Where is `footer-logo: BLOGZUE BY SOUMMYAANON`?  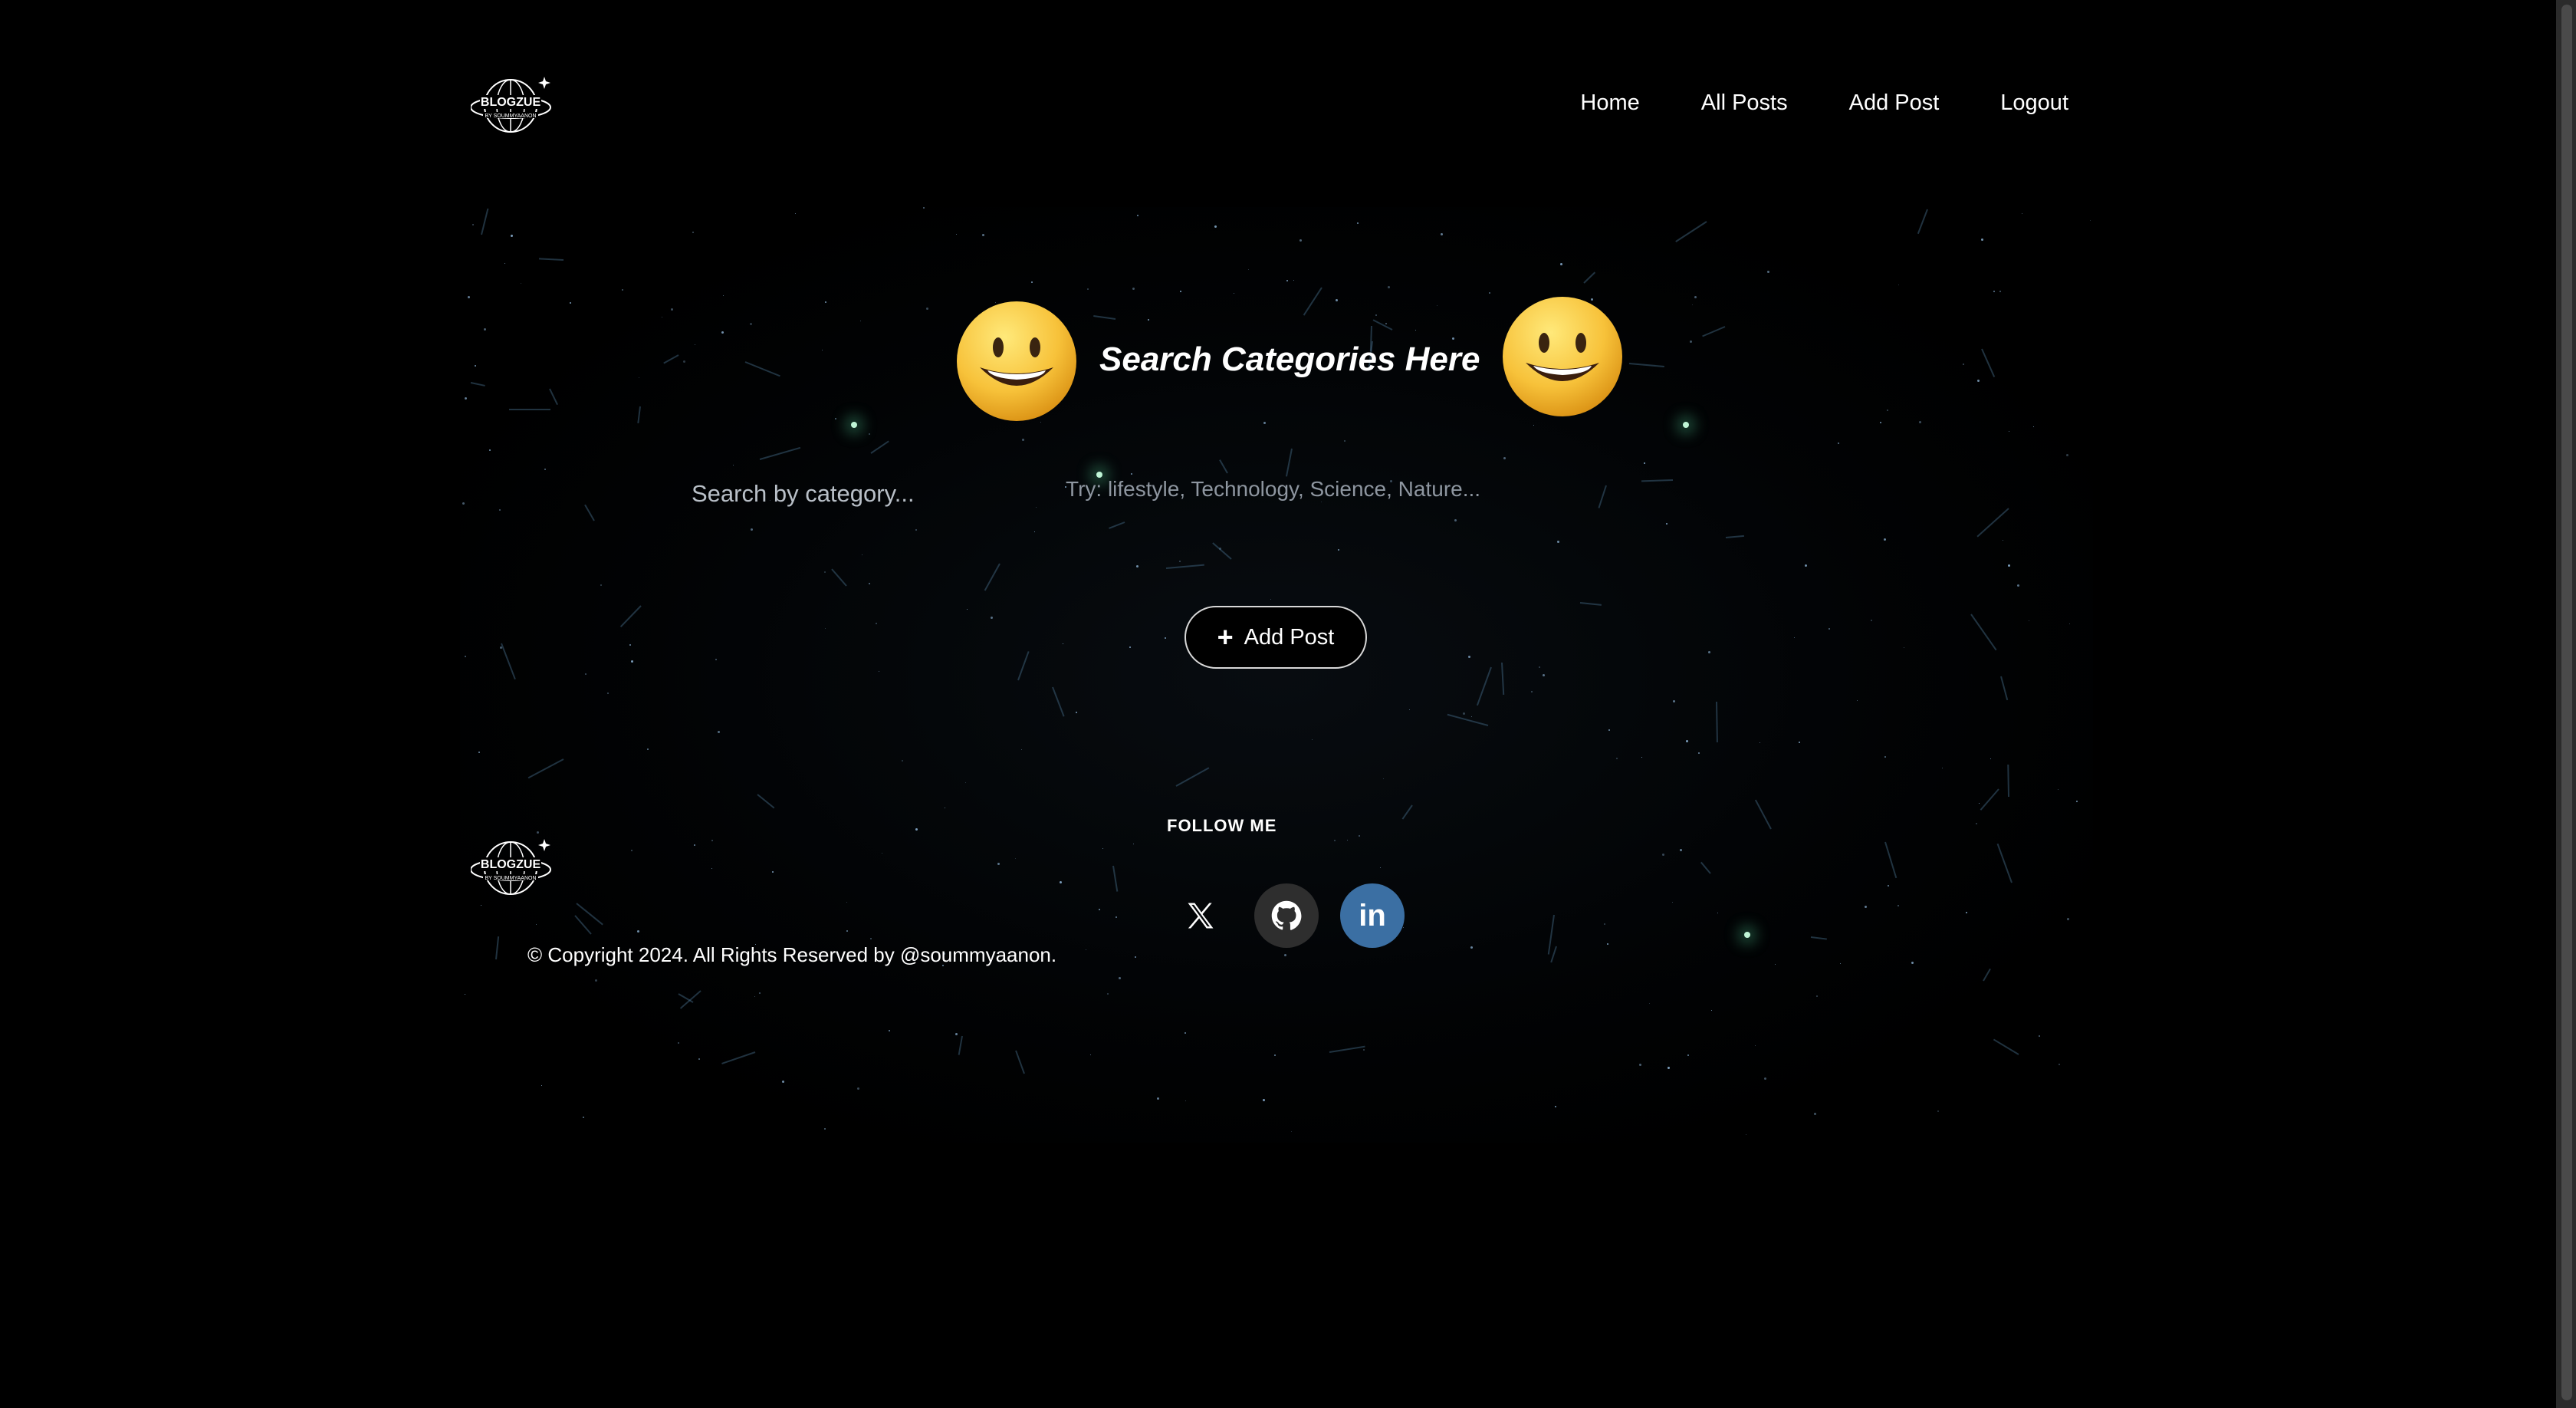 footer-logo: BLOGZUE BY SOUMMYAANON is located at coordinates (514, 868).